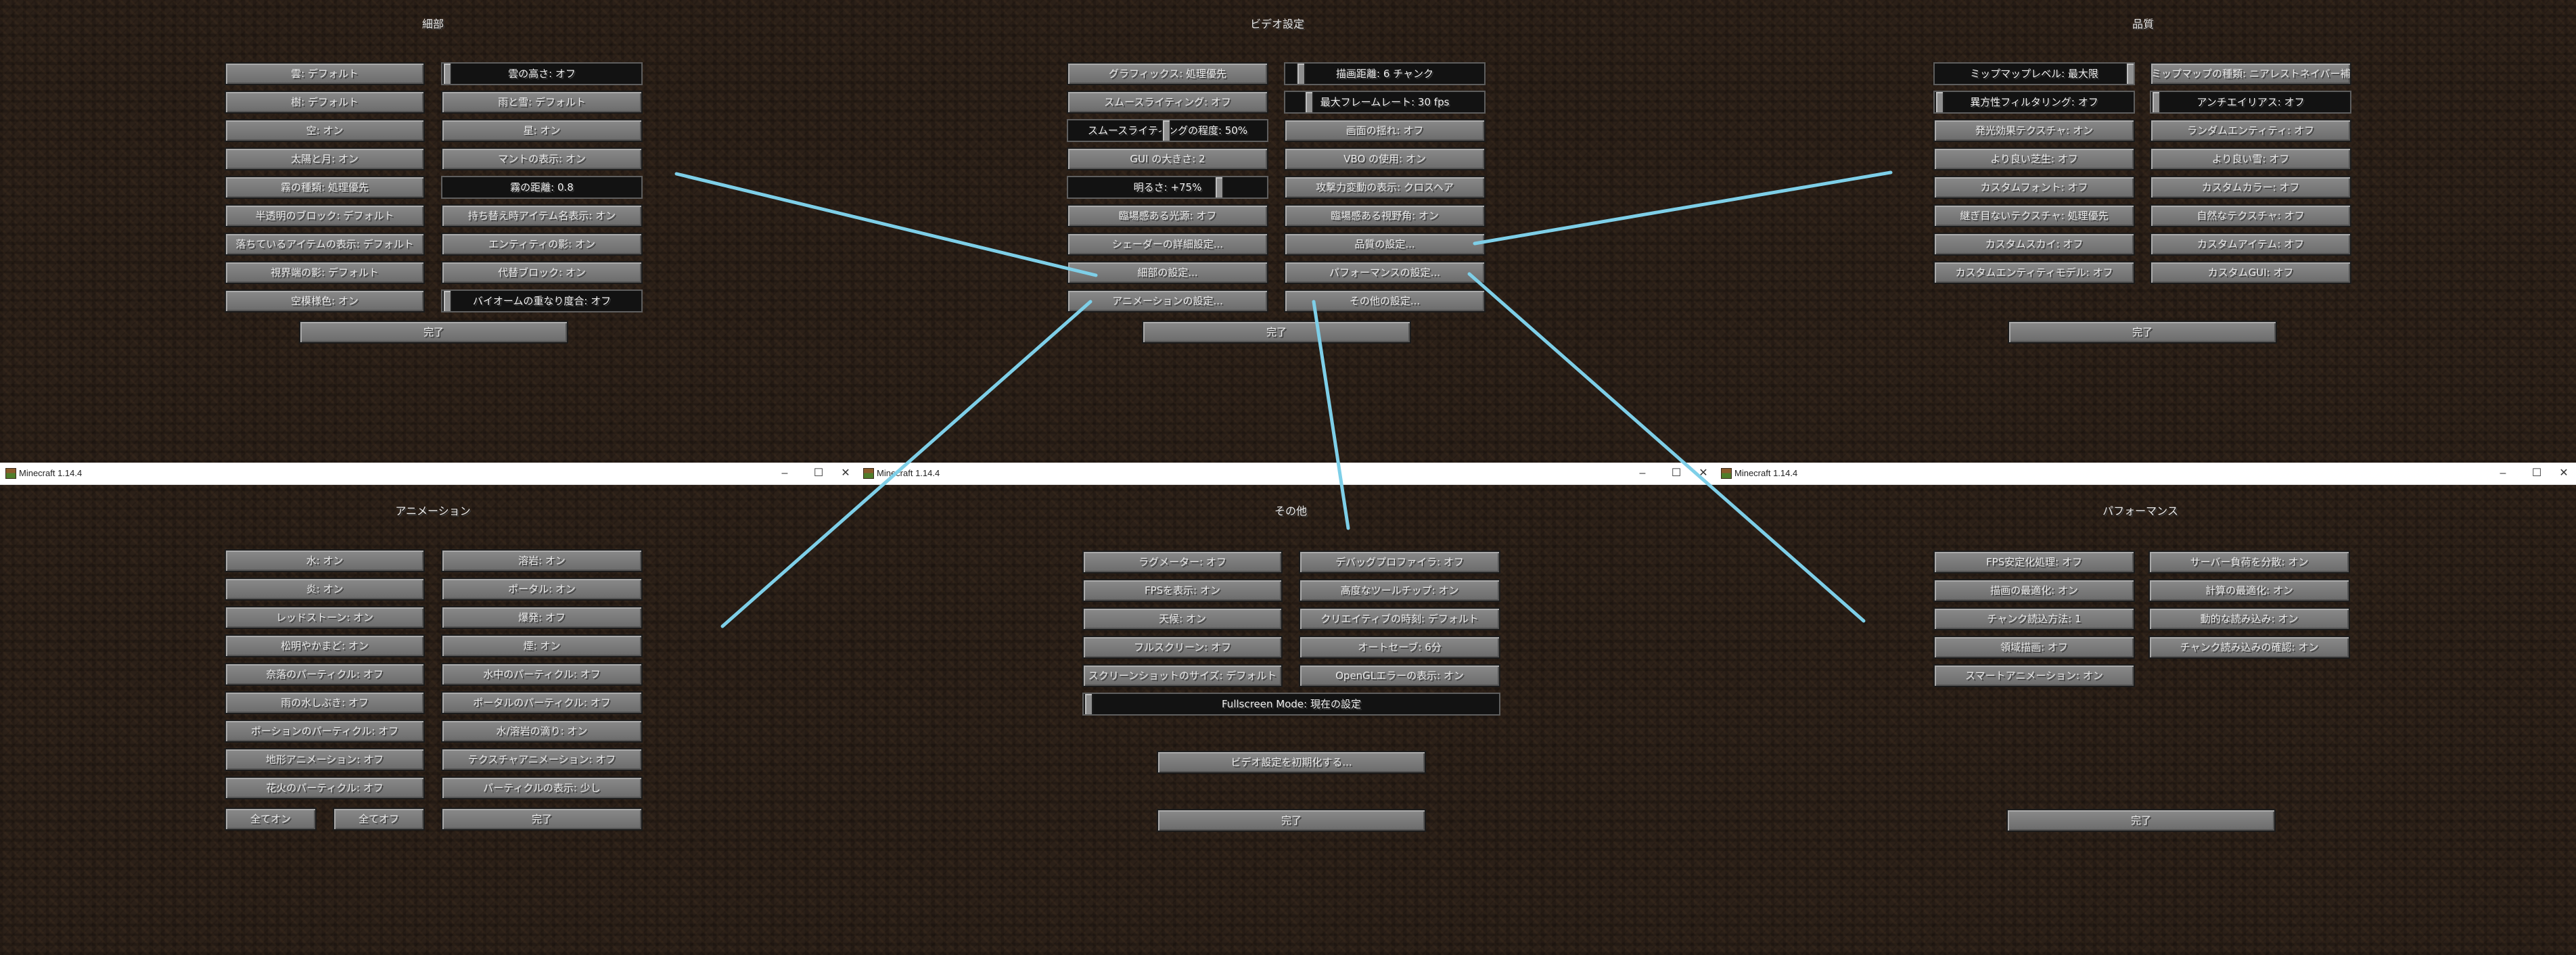 This screenshot has height=955, width=2576. Describe the element at coordinates (2034, 272) in the screenshot. I see `quality-custom-entity-models: カスタムエンティティモデル: オフ` at that location.